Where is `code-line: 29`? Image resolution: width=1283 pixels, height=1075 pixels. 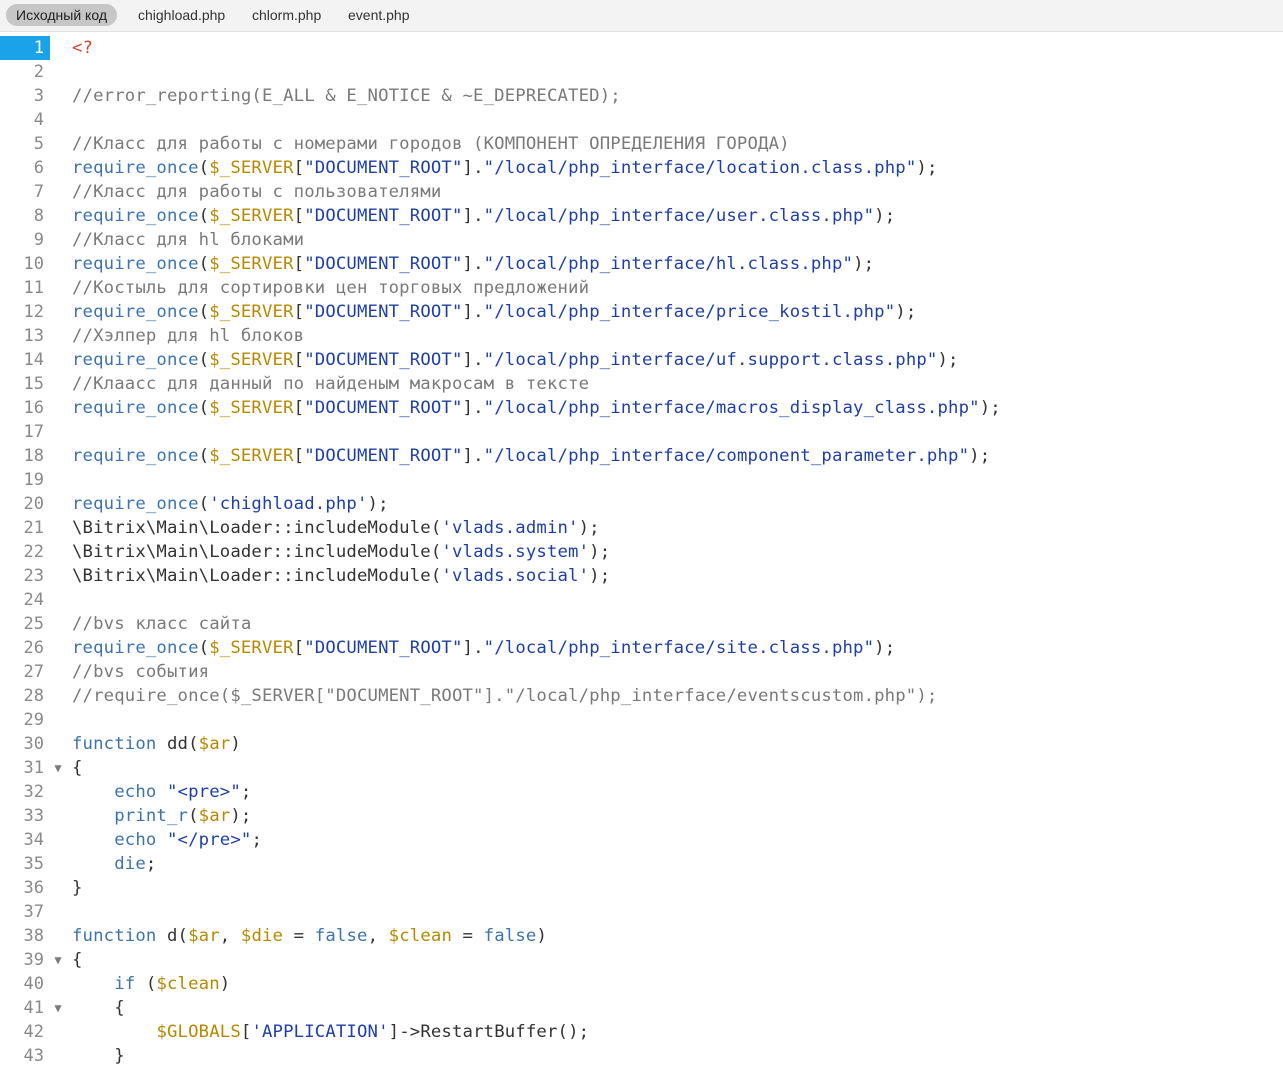
code-line: 29 is located at coordinates (641, 720).